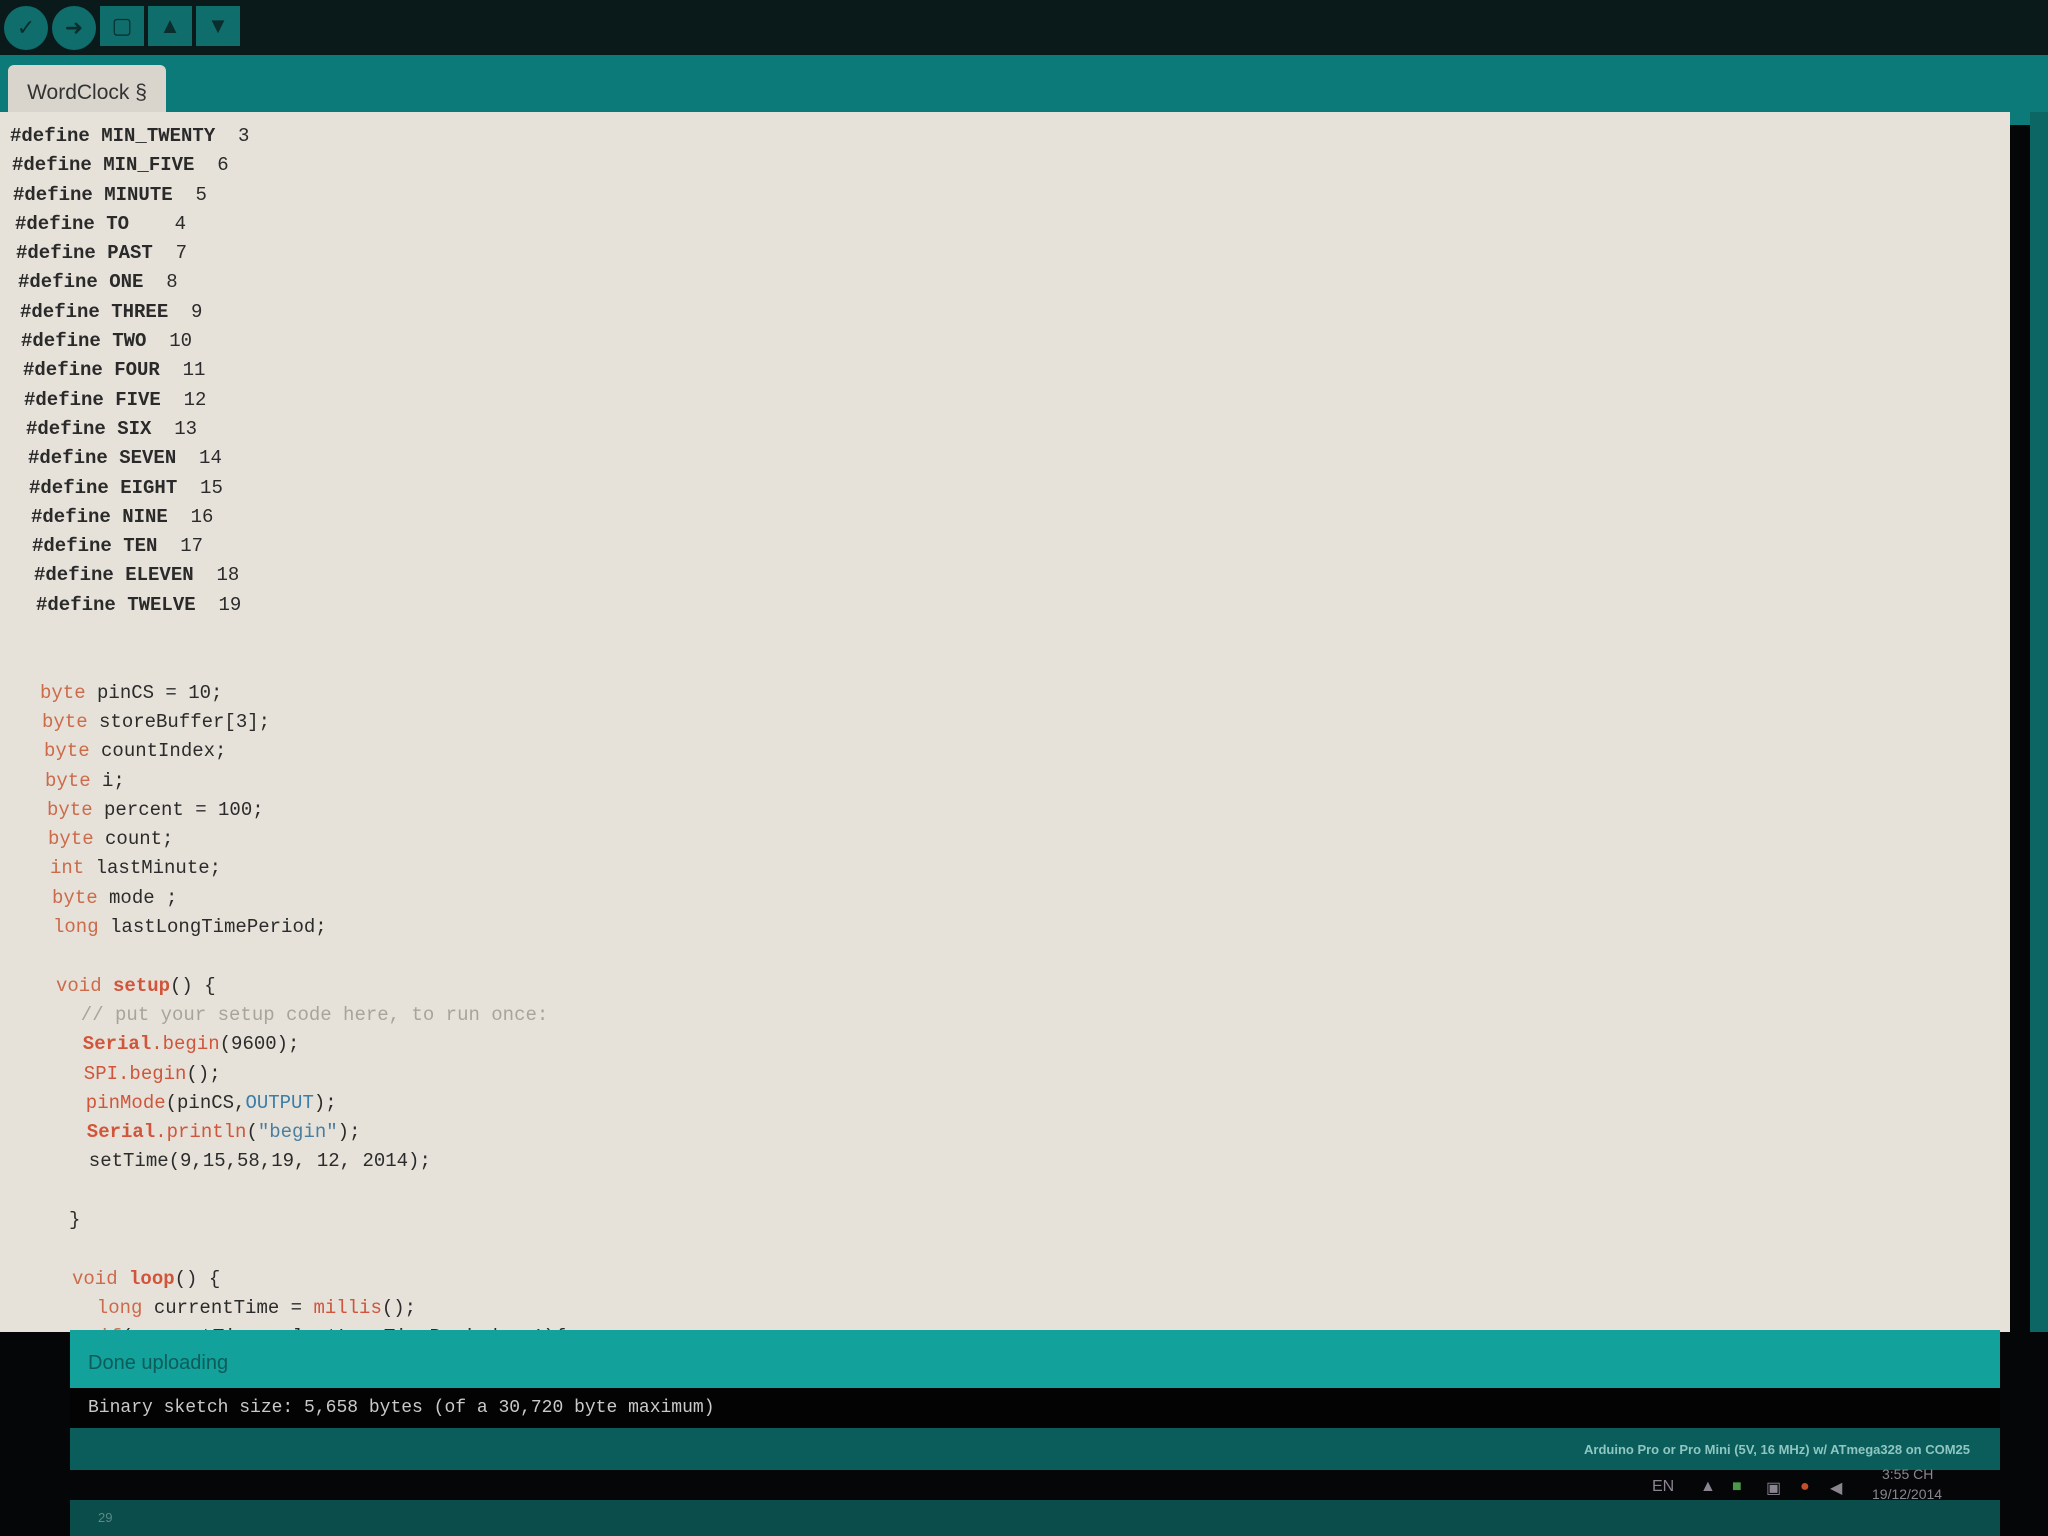  What do you see at coordinates (1907, 1494) in the screenshot?
I see `clock-date: 19/12/2014` at bounding box center [1907, 1494].